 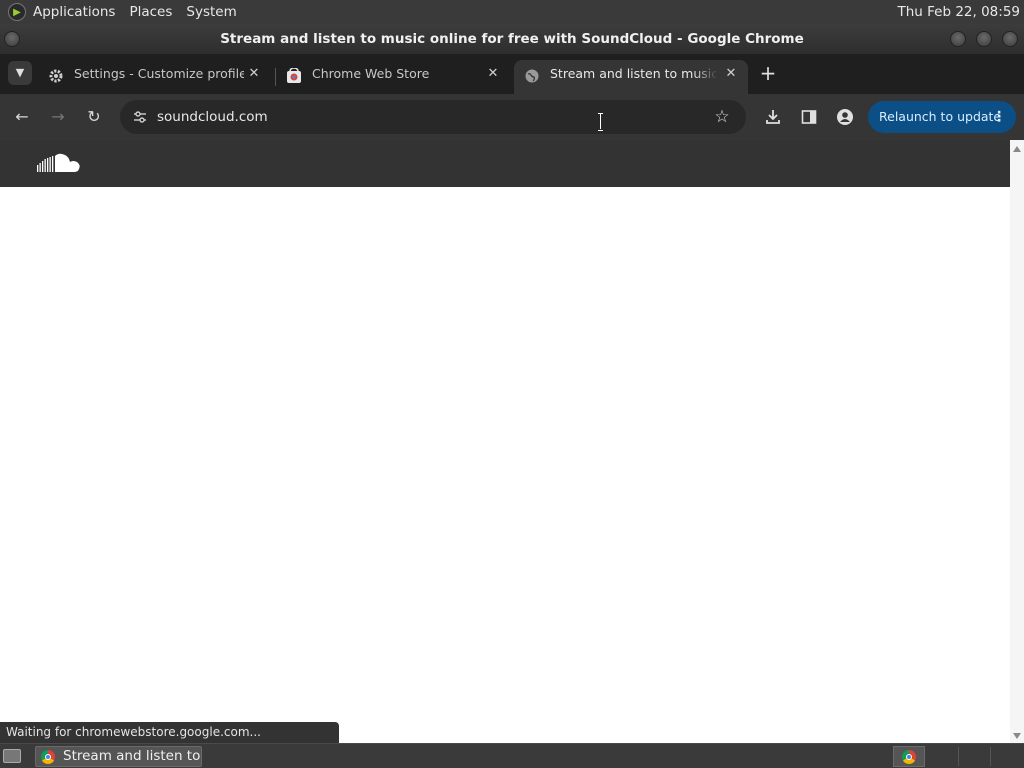 I want to click on text-cursor-icon, so click(x=601, y=122).